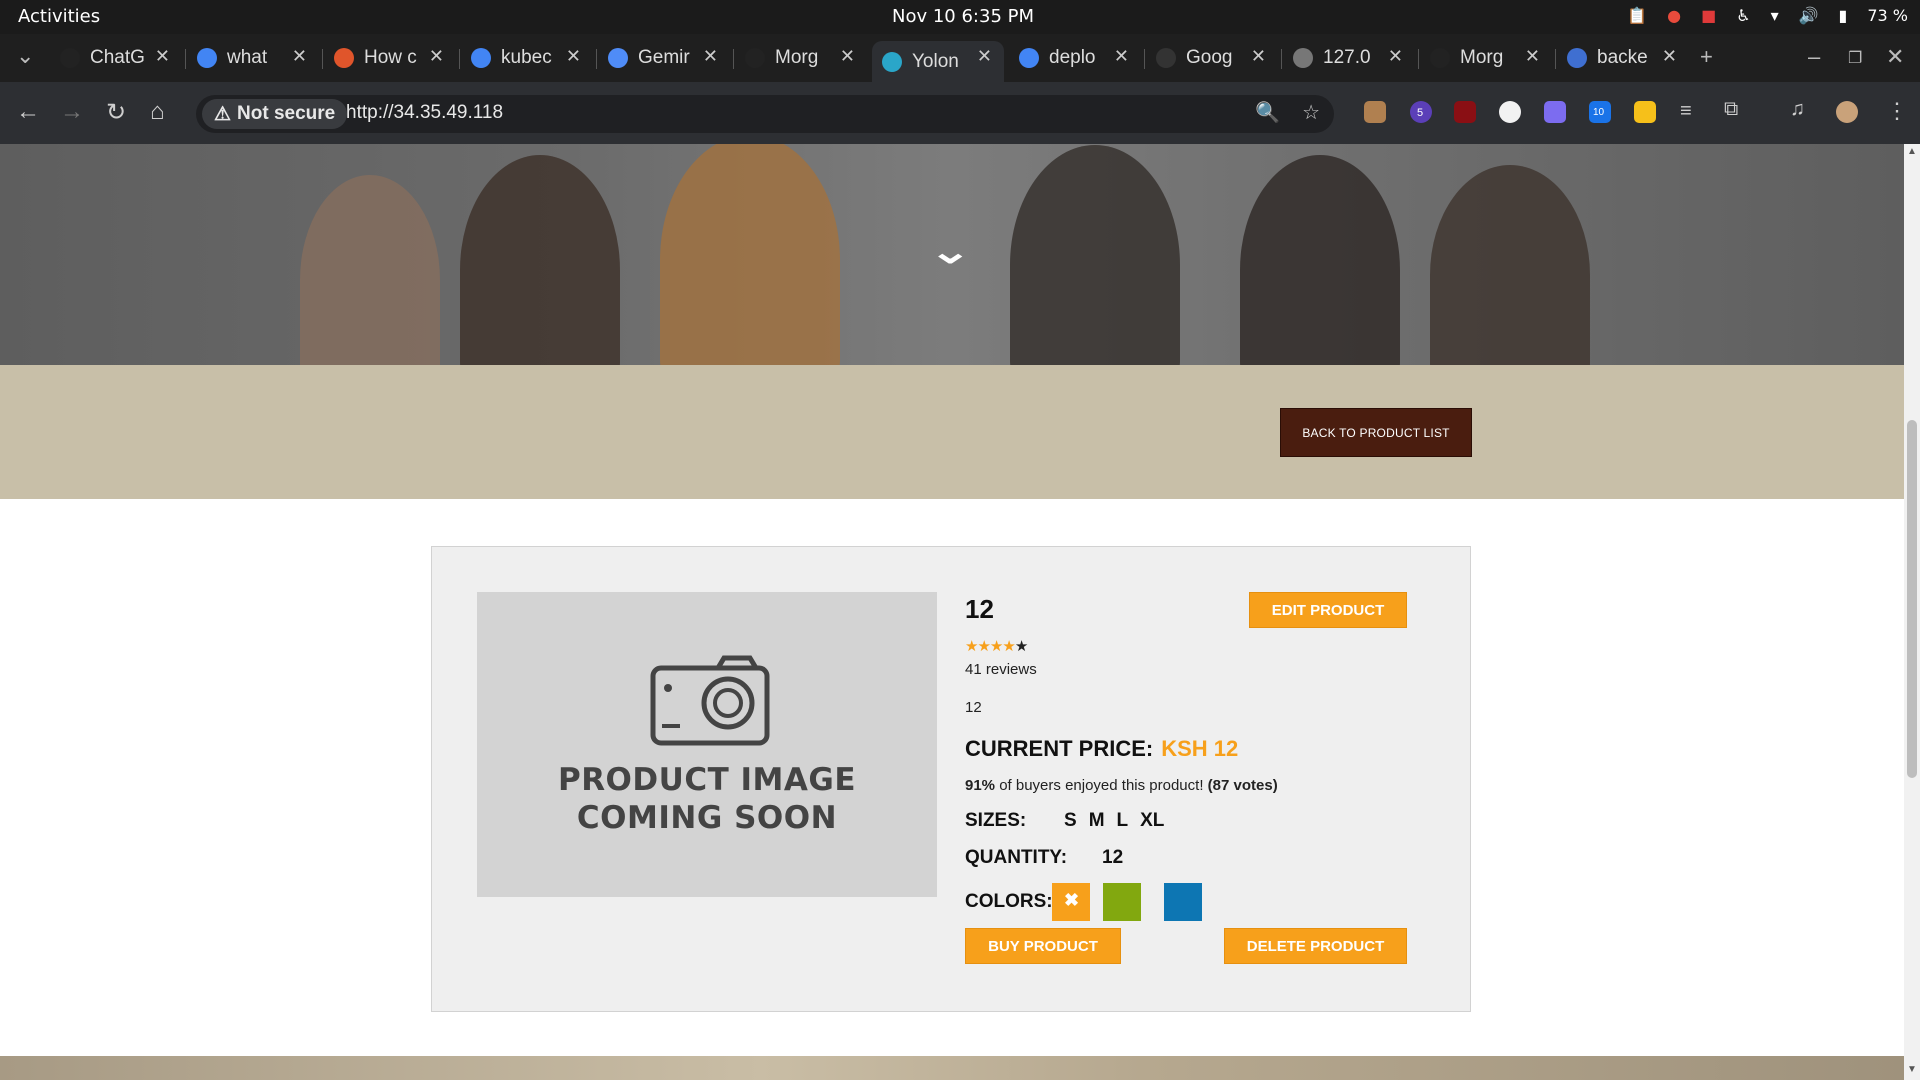 The width and height of the screenshot is (1920, 1080). What do you see at coordinates (1101, 785) in the screenshot?
I see `enjoy-text: of buyers enjoyed this product!` at bounding box center [1101, 785].